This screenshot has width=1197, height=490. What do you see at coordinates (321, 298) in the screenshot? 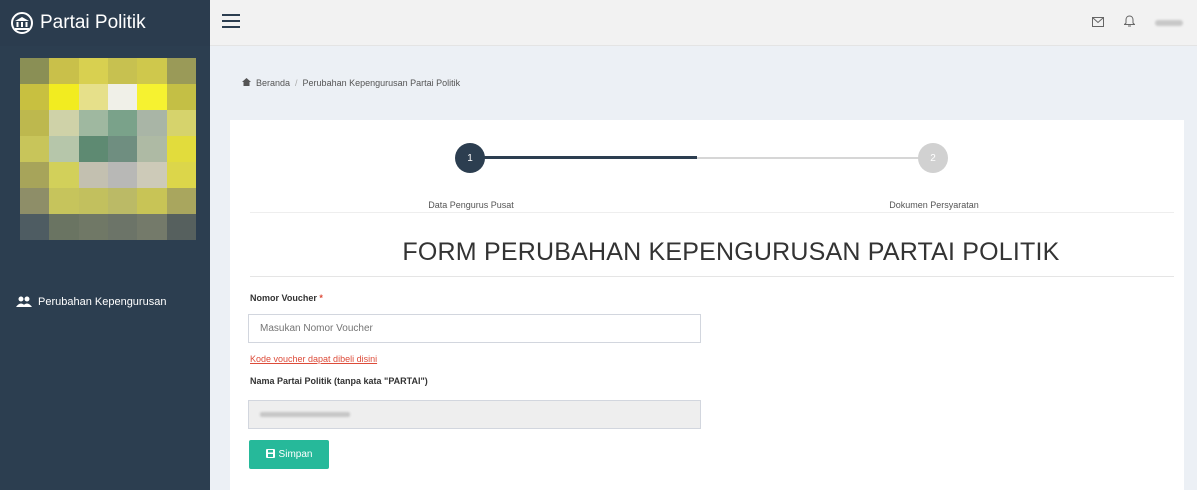
I see `required-marker: *` at bounding box center [321, 298].